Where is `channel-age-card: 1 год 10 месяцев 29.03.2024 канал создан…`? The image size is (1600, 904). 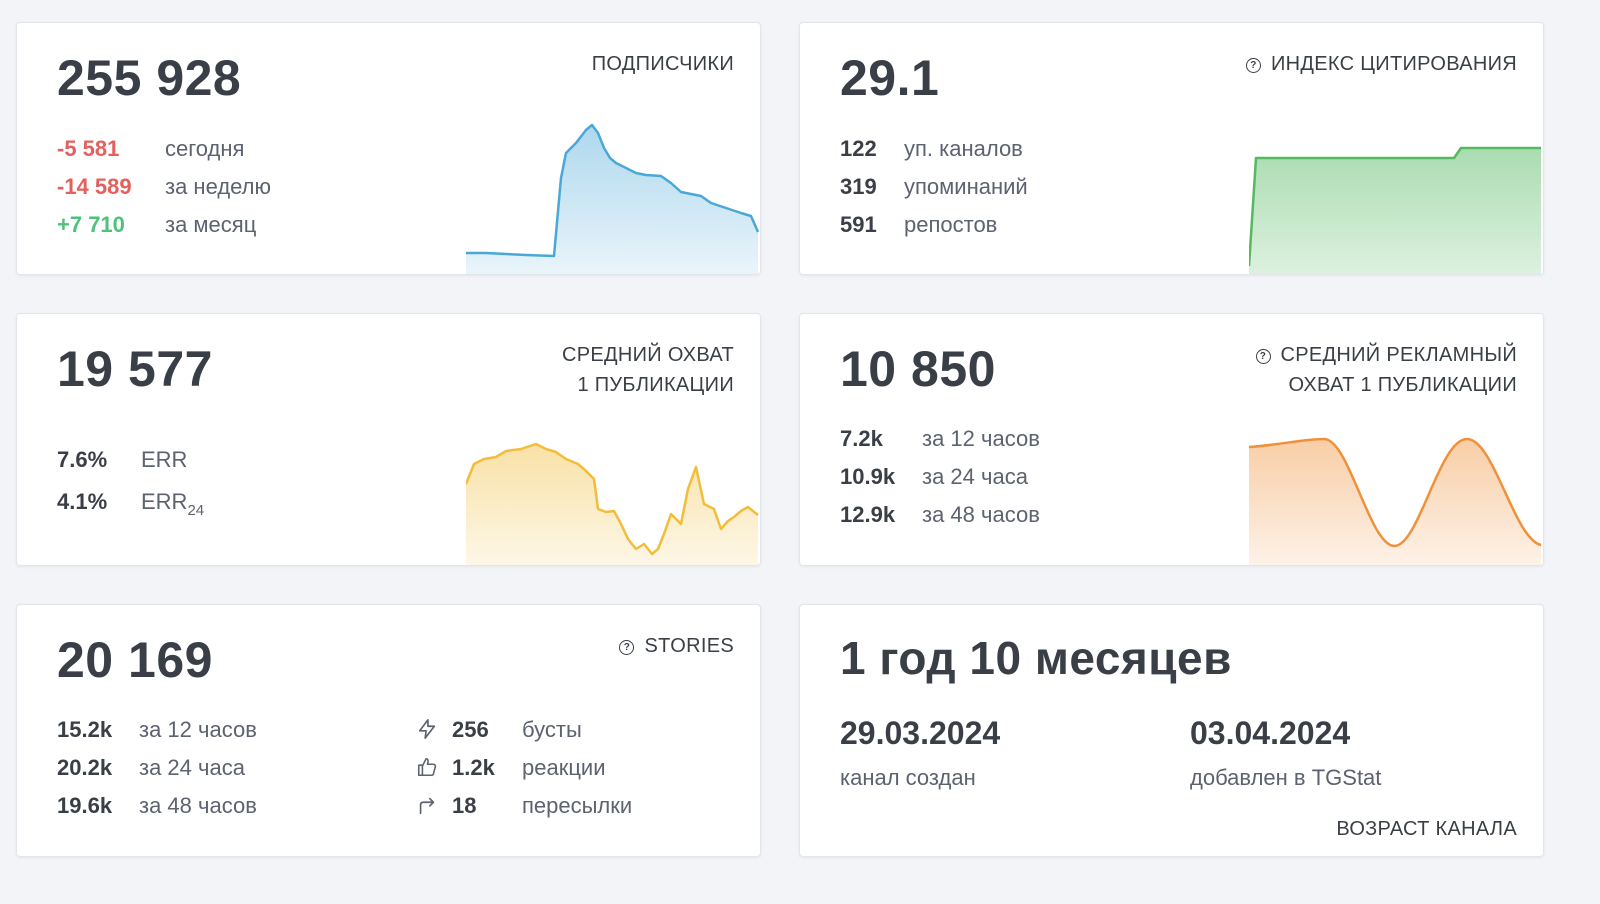
channel-age-card: 1 год 10 месяцев 29.03.2024 канал создан… is located at coordinates (1171, 730).